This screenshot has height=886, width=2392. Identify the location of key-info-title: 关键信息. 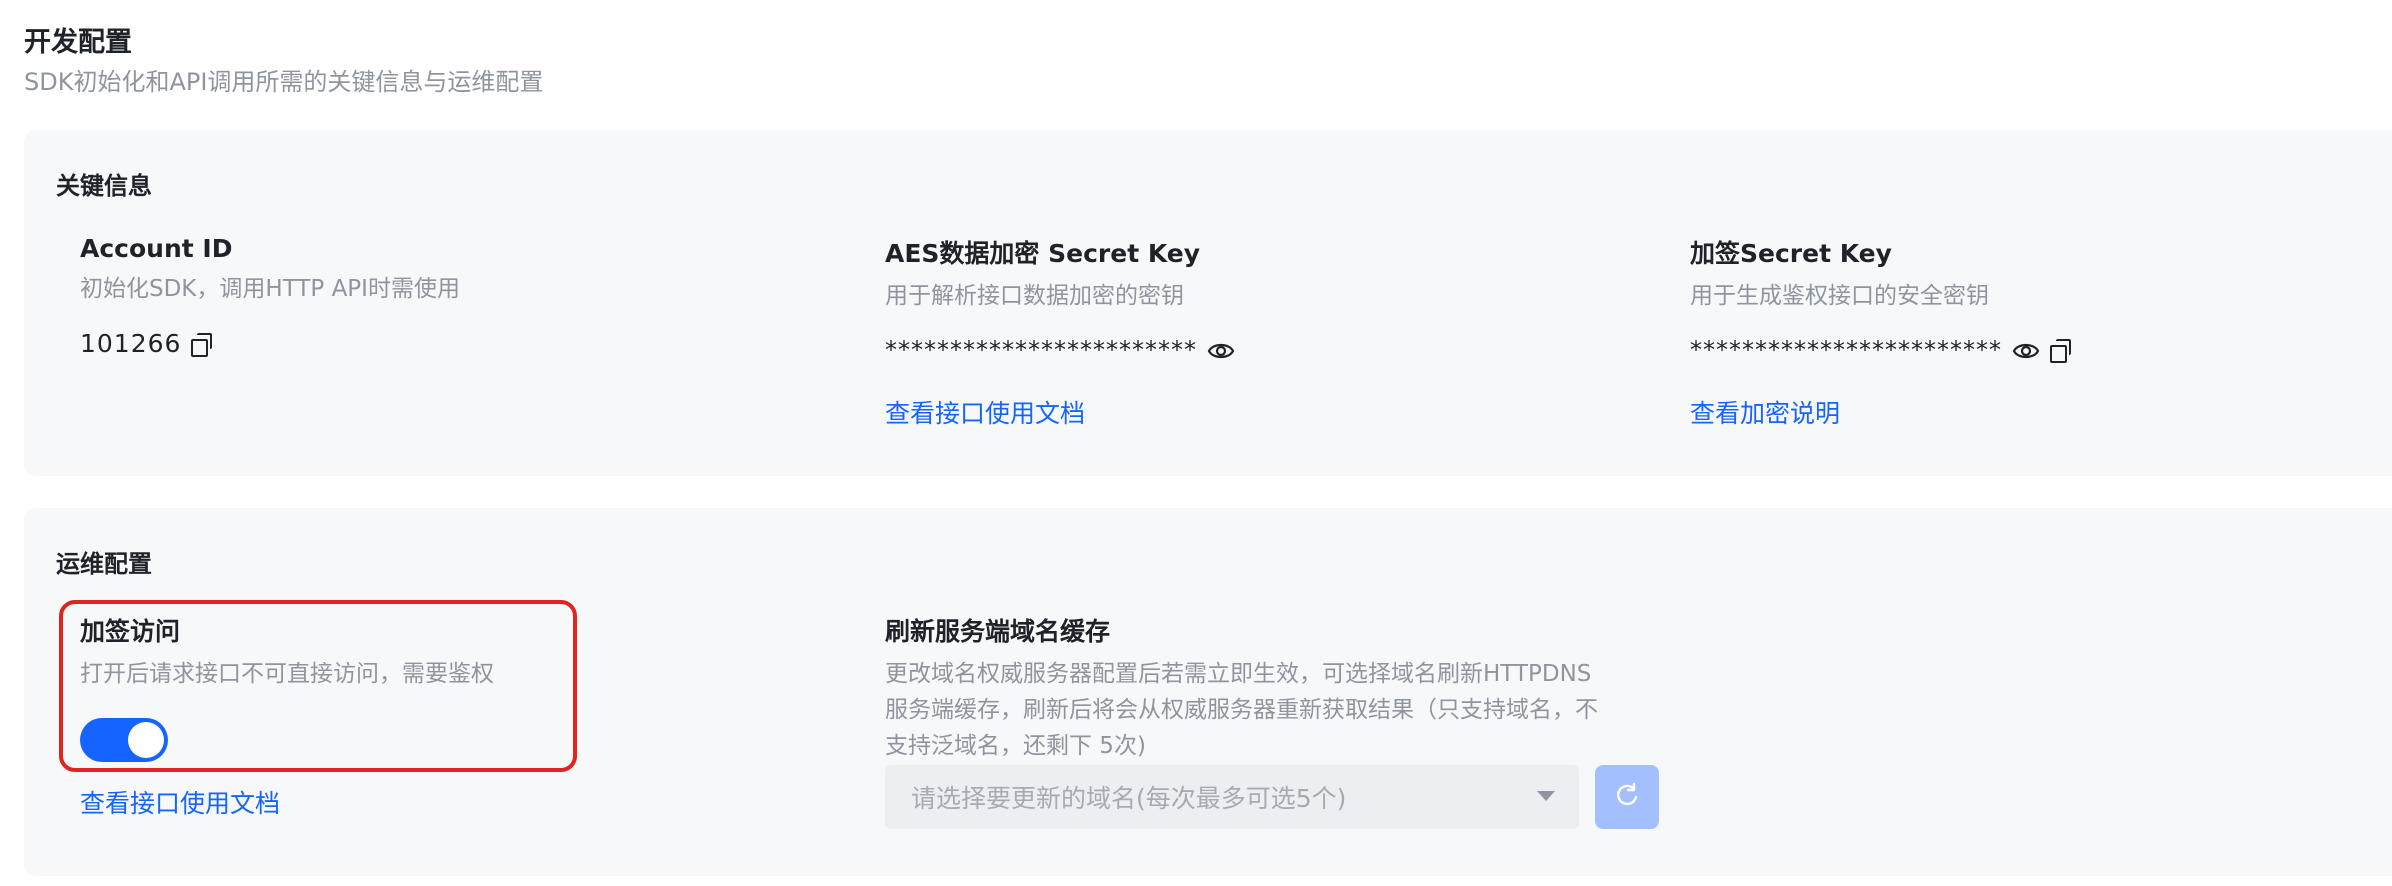
(104, 186).